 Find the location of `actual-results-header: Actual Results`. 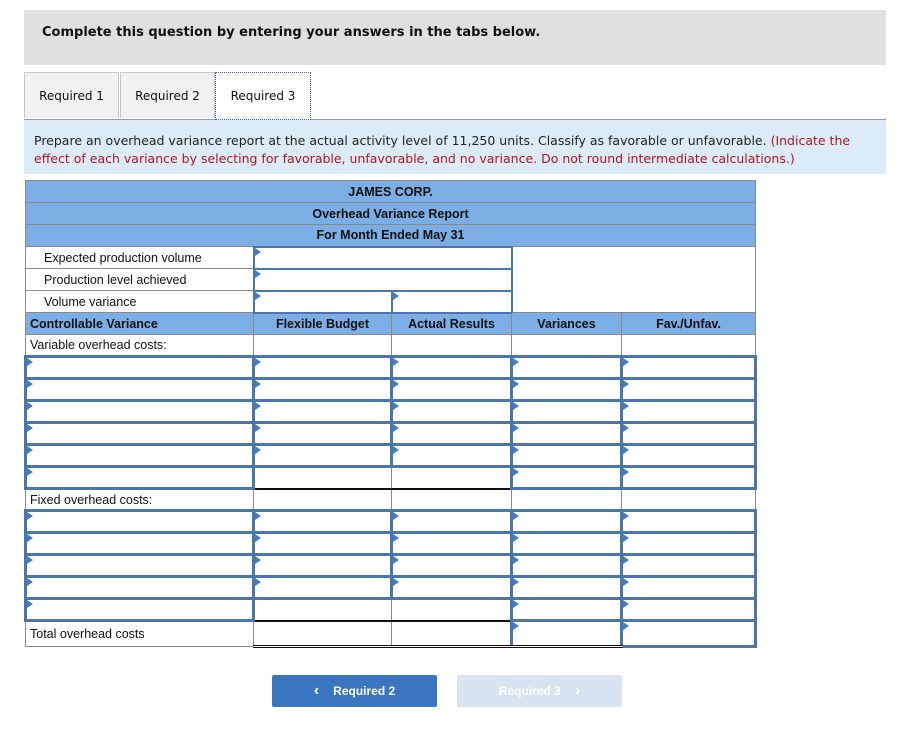

actual-results-header: Actual Results is located at coordinates (451, 323).